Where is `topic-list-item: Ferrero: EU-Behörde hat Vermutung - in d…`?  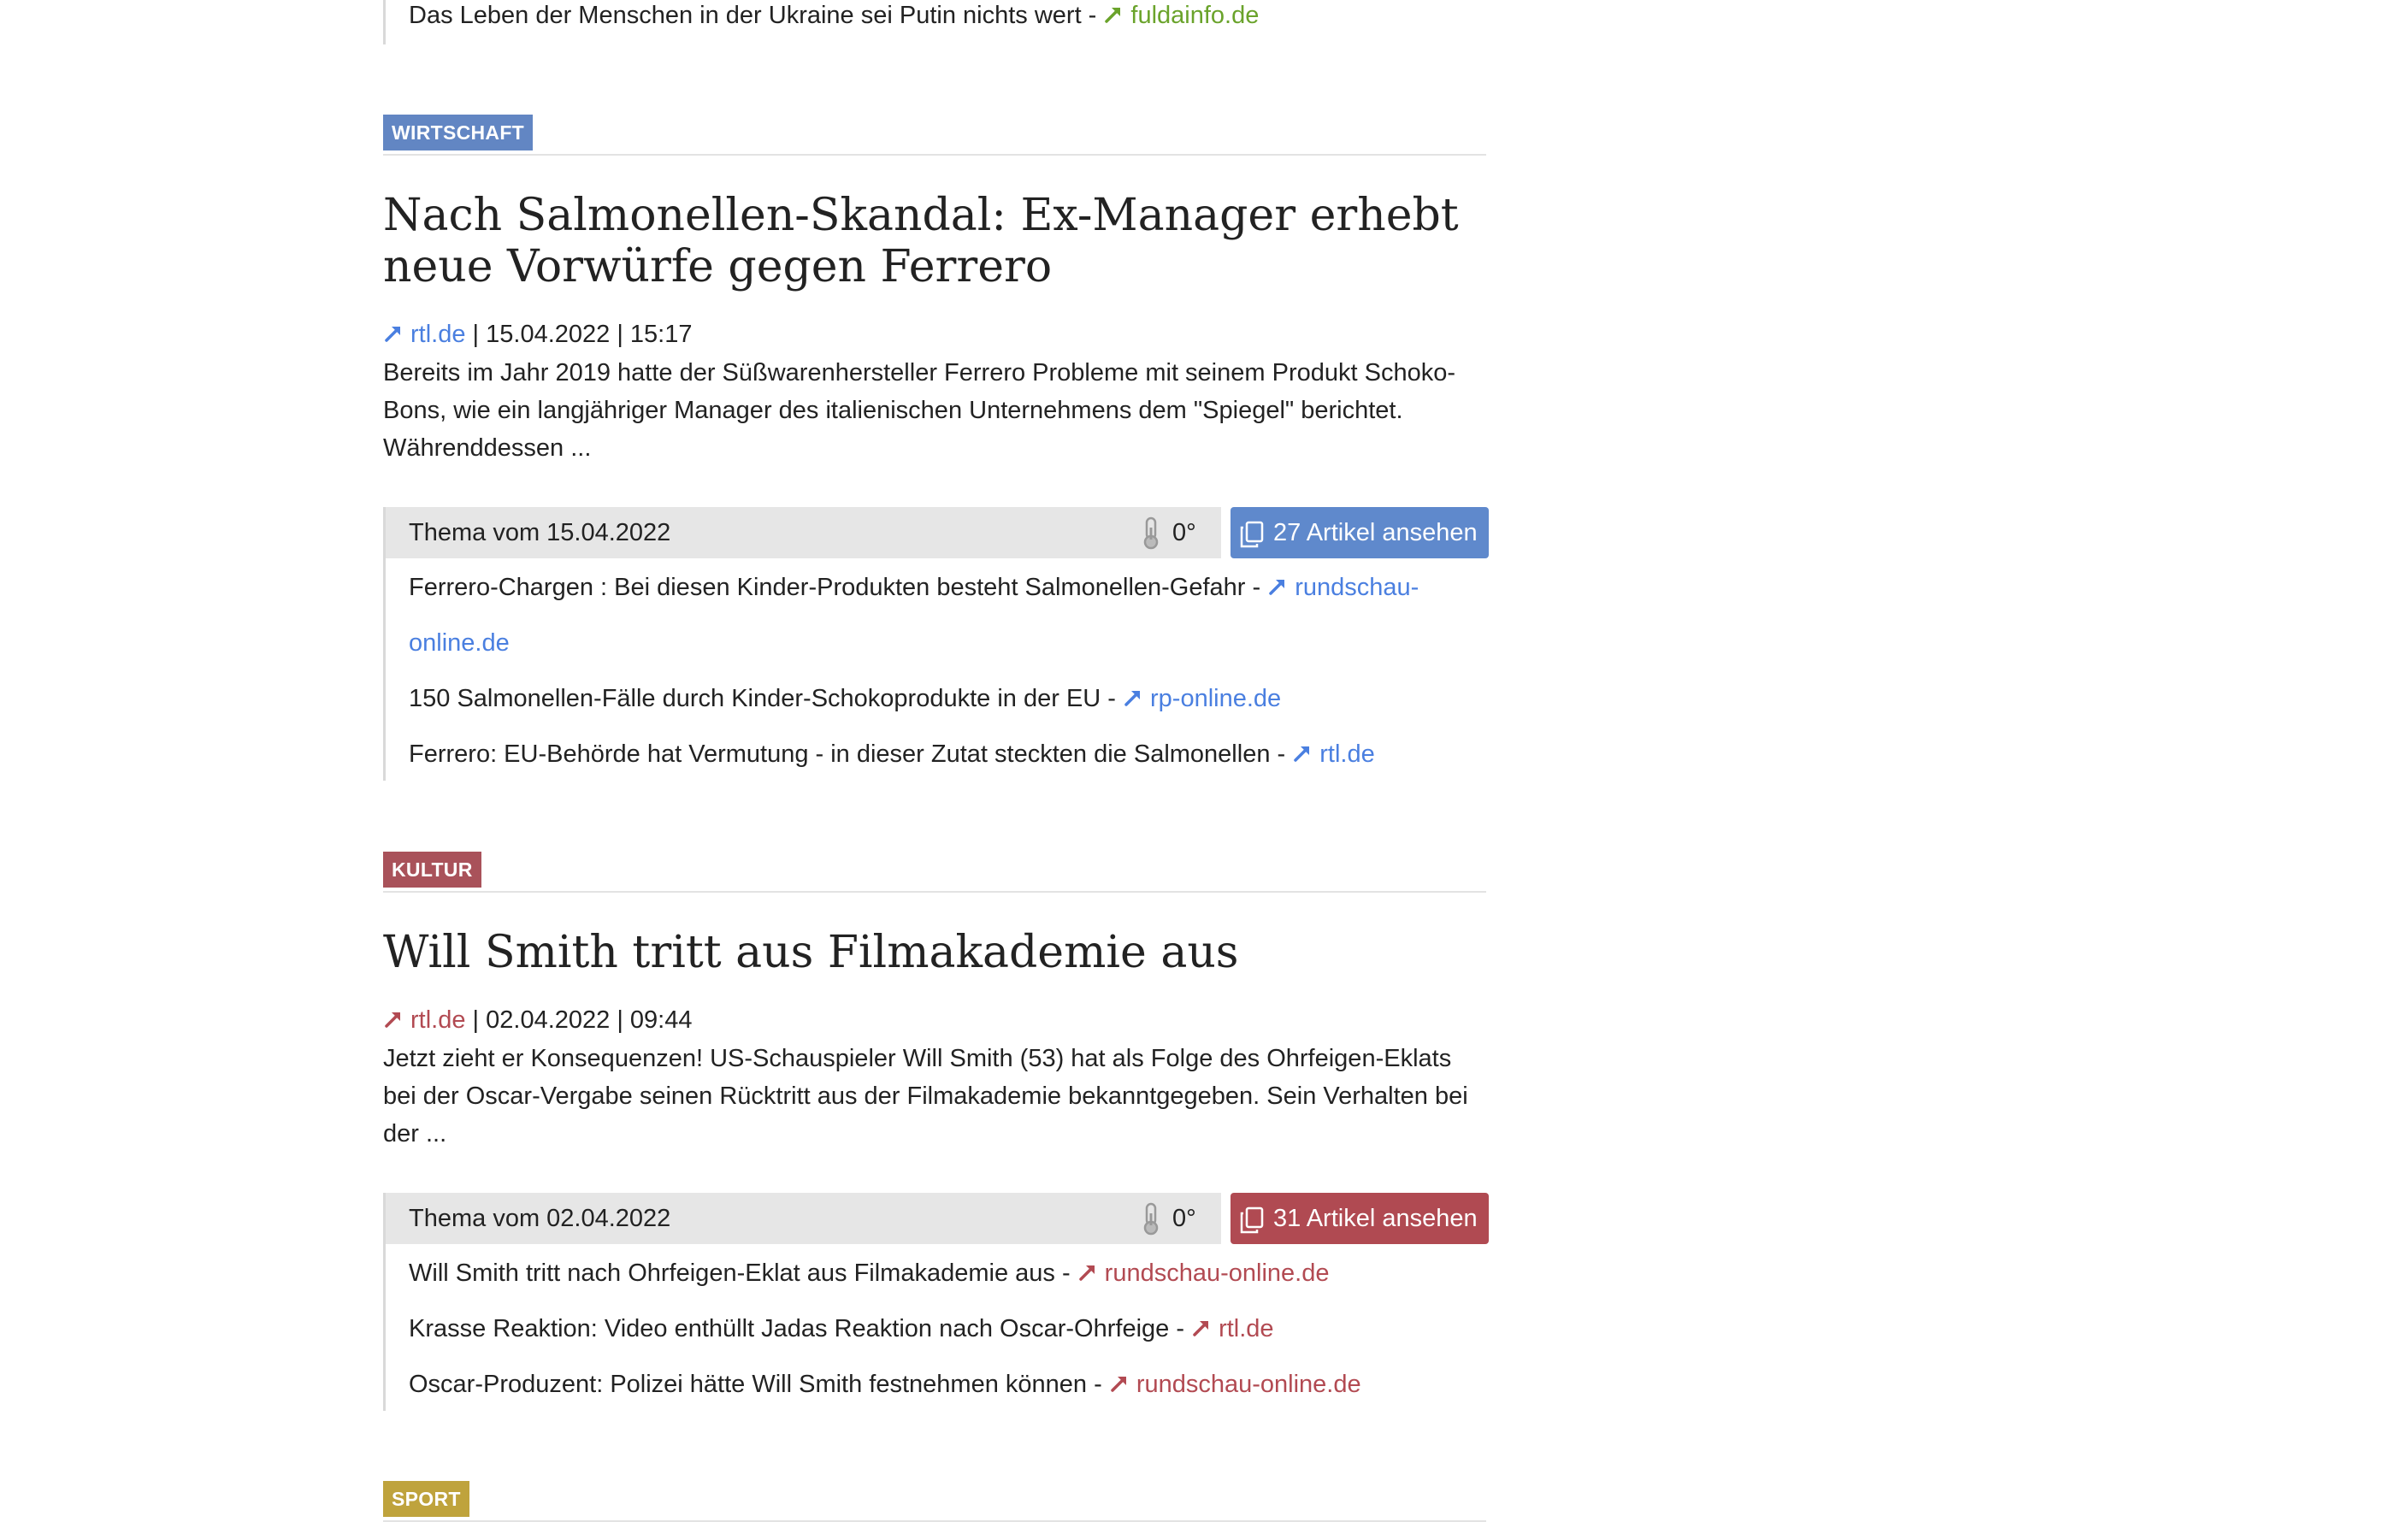
topic-list-item: Ferrero: EU-Behörde hat Vermutung - in d… is located at coordinates (892, 754).